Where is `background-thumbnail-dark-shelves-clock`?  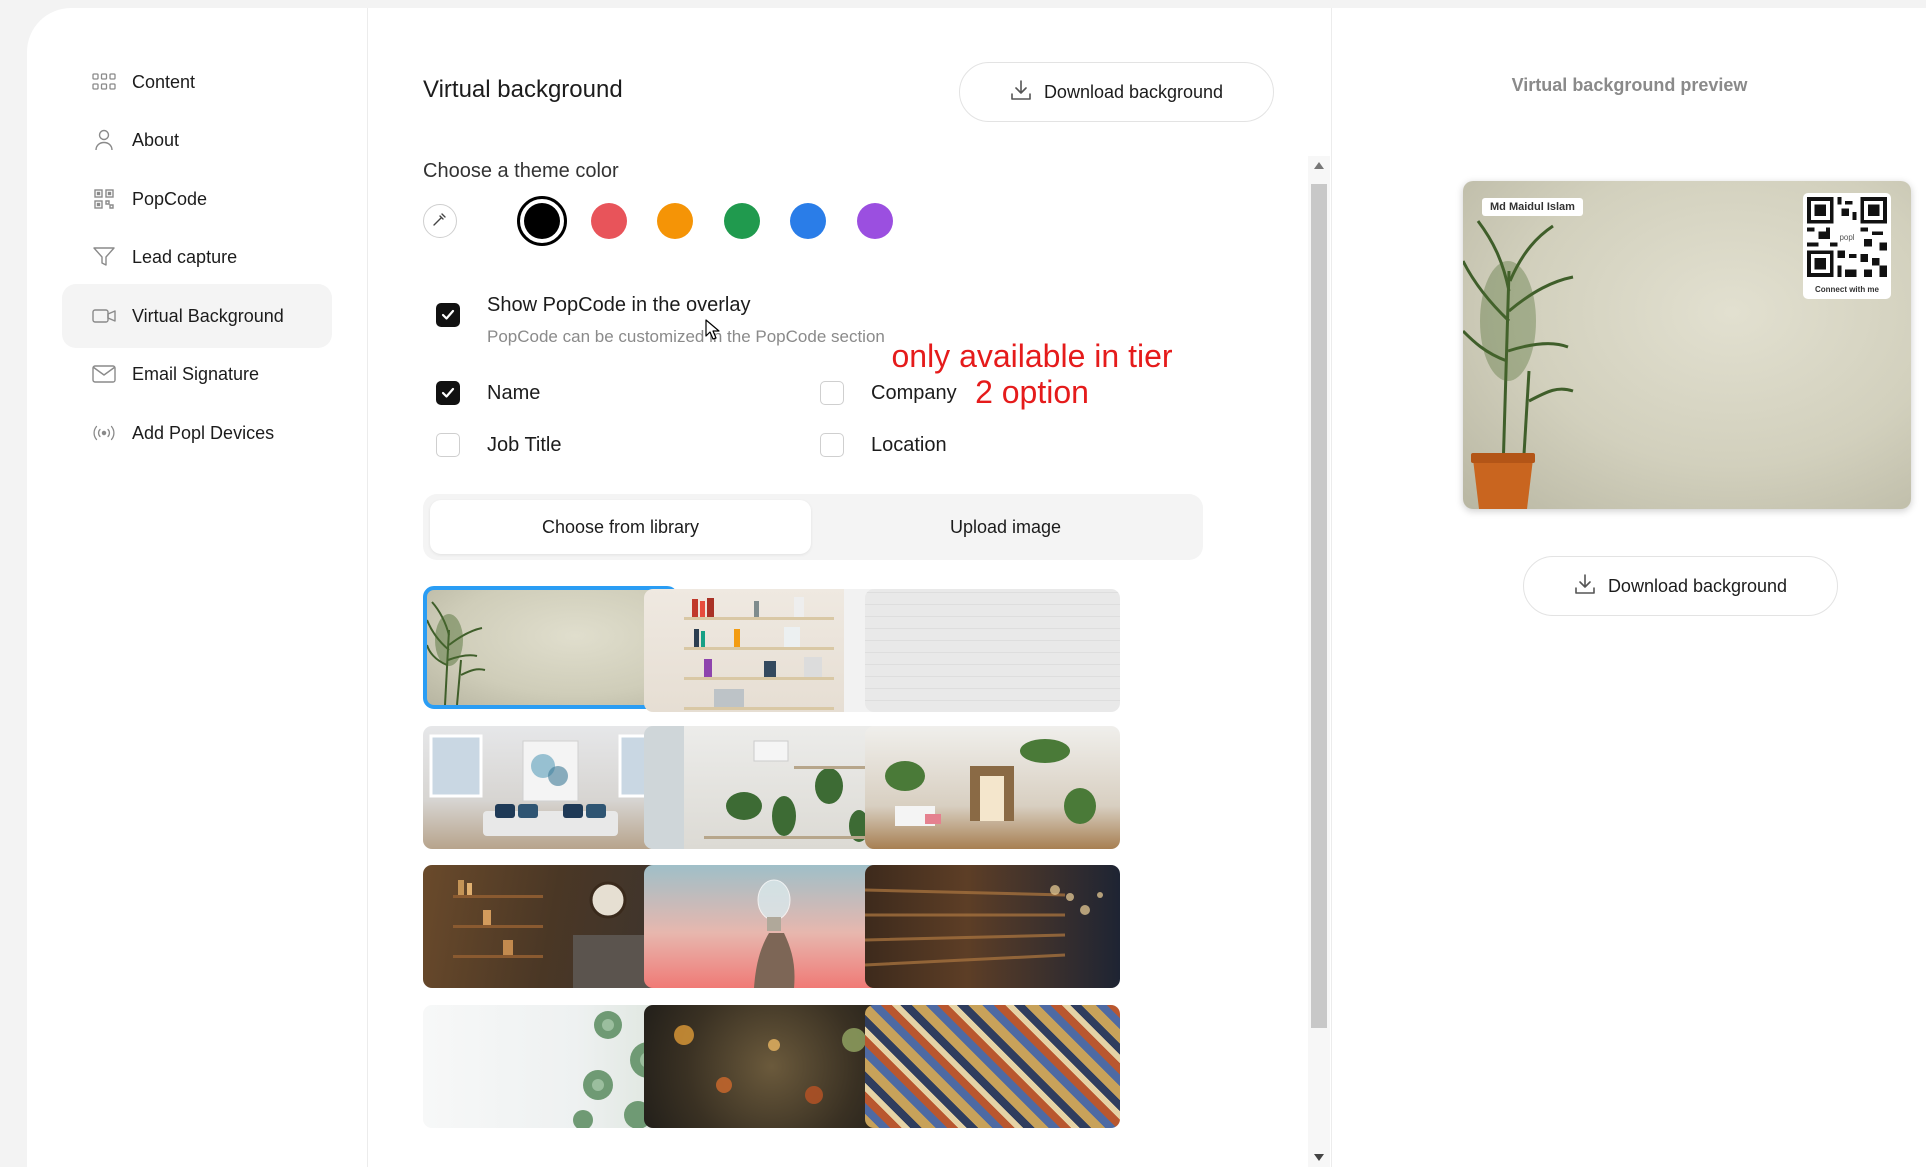 background-thumbnail-dark-shelves-clock is located at coordinates (550, 926).